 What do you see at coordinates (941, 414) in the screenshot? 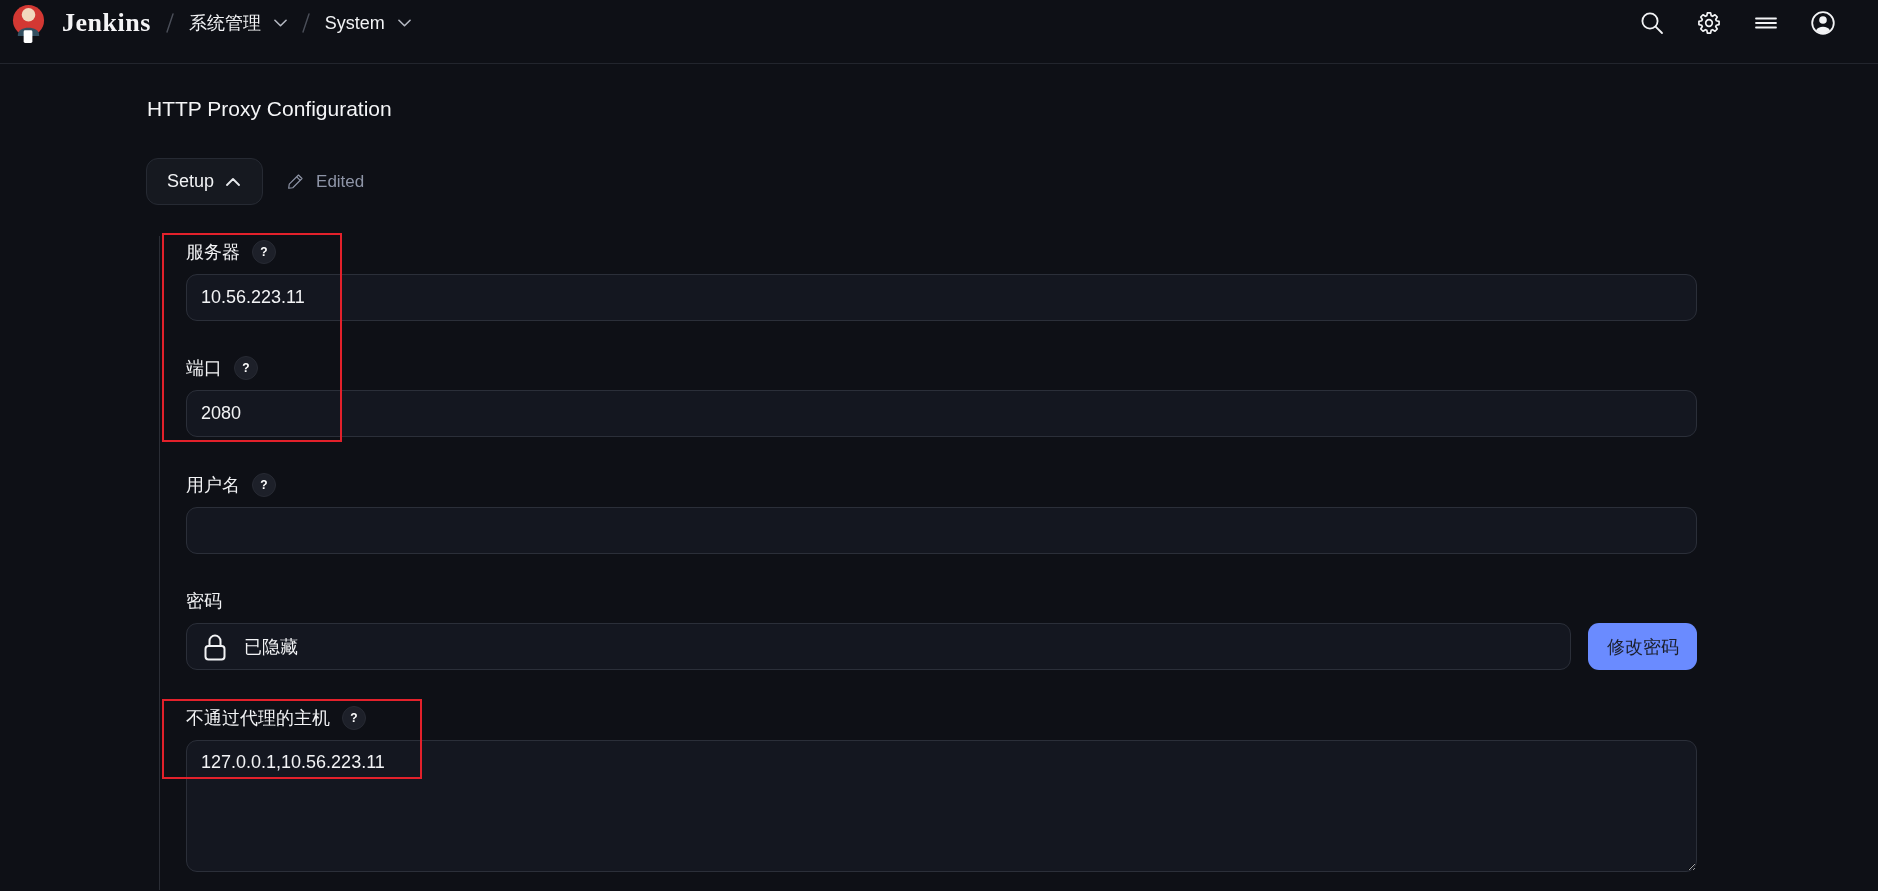
I see `input-field: 2080` at bounding box center [941, 414].